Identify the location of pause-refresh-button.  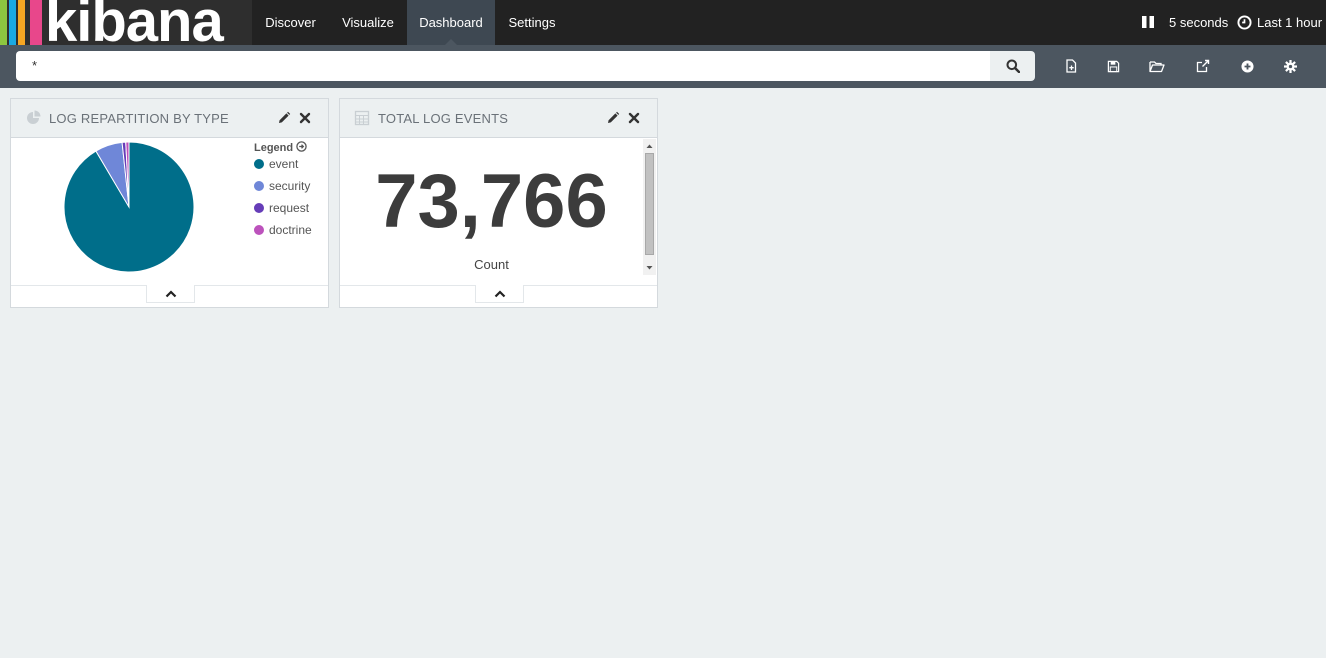
(1149, 22).